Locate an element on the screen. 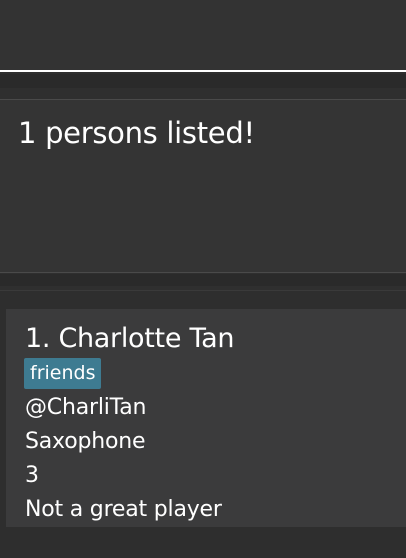 This screenshot has height=558, width=406. person-instrument: Saxophone is located at coordinates (85, 441).